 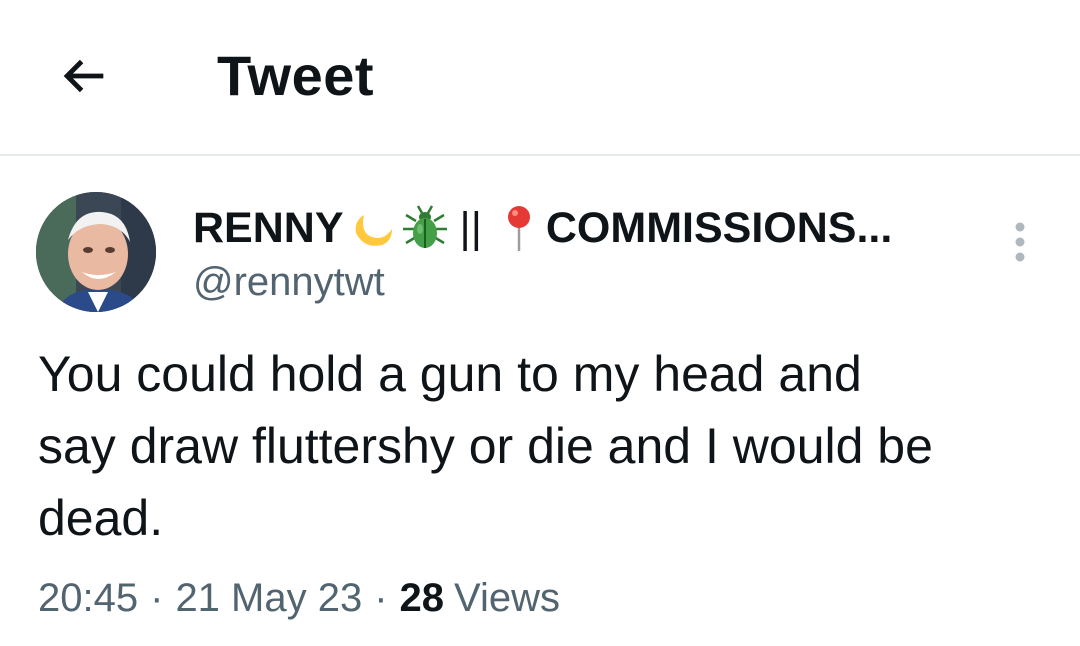 I want to click on beetle-icon, so click(x=425, y=228).